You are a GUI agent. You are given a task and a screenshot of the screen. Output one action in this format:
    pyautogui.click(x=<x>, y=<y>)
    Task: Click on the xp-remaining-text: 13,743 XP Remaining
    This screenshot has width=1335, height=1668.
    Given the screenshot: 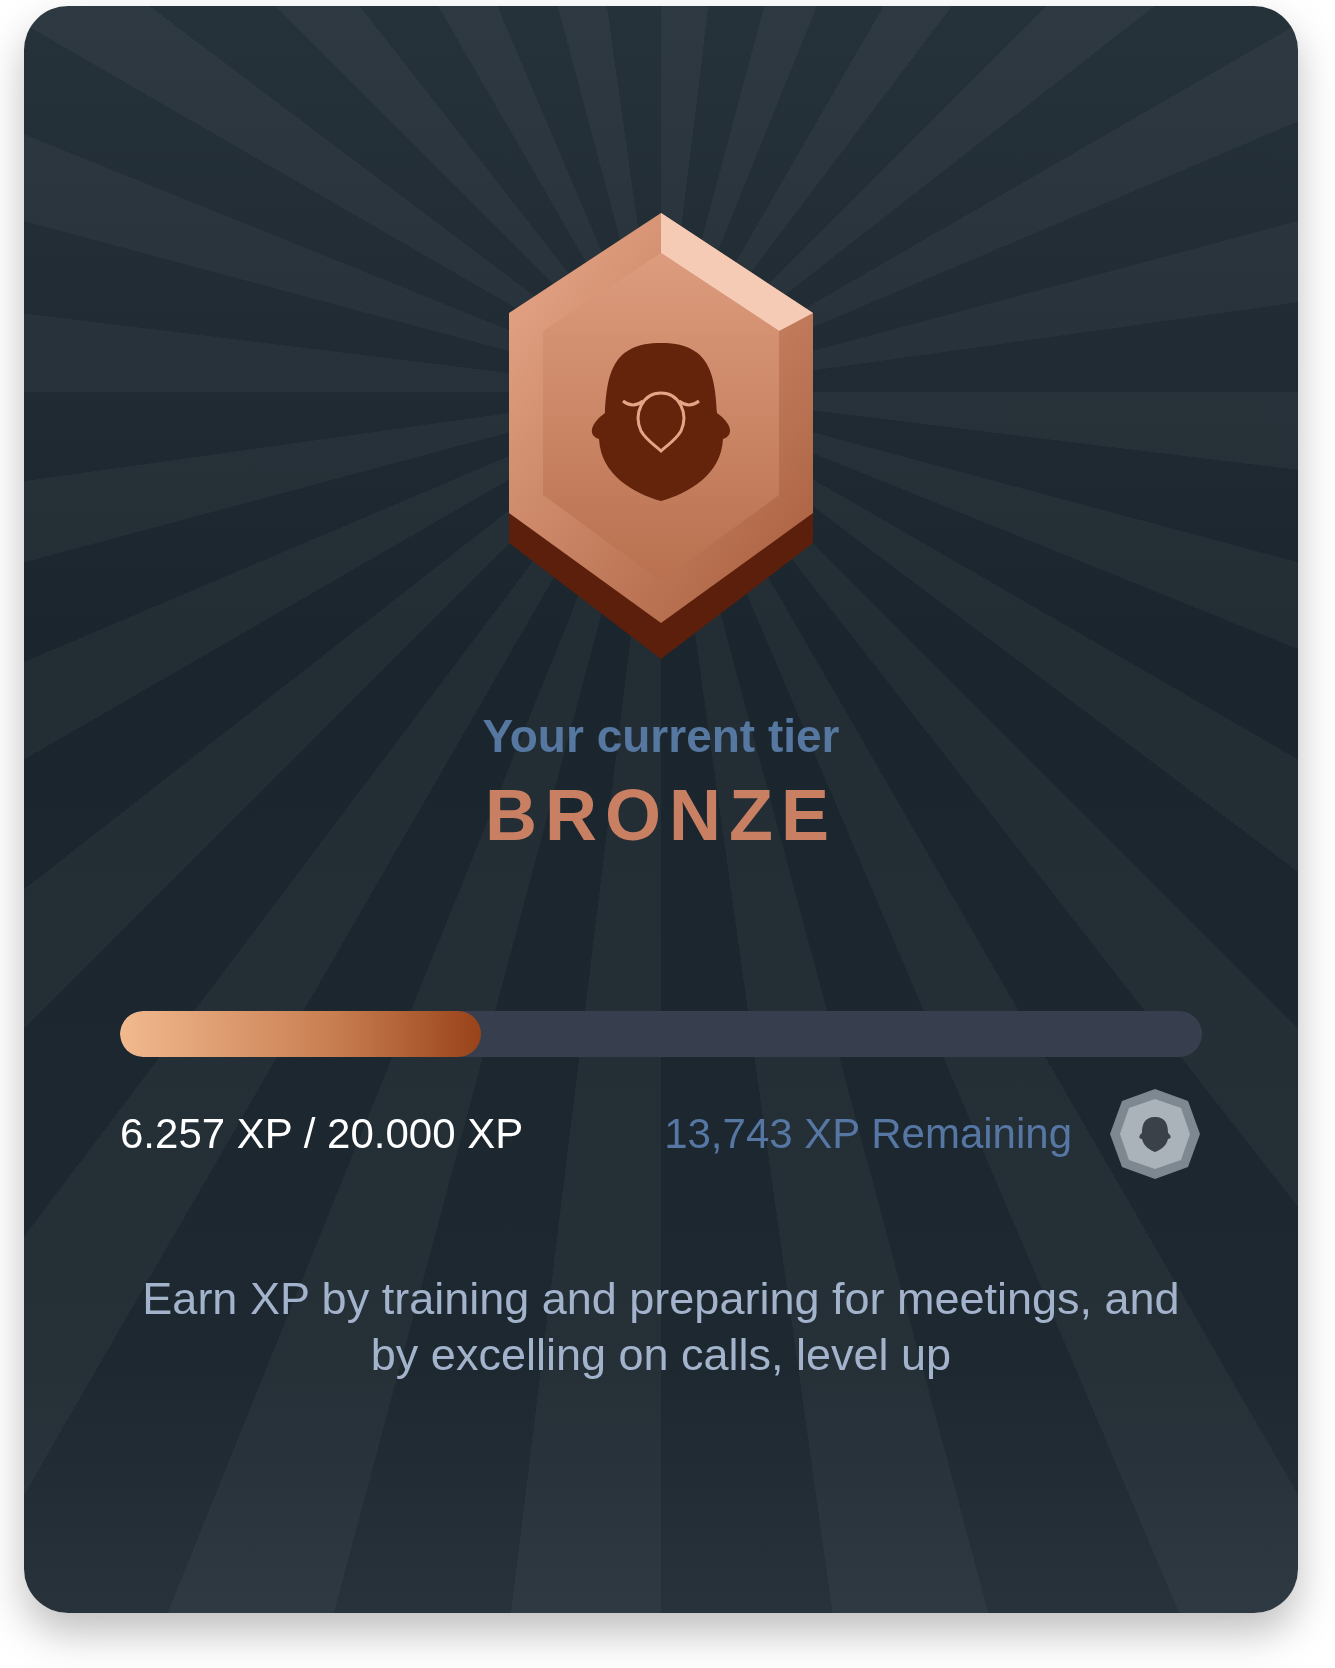 What is the action you would take?
    pyautogui.click(x=868, y=1134)
    